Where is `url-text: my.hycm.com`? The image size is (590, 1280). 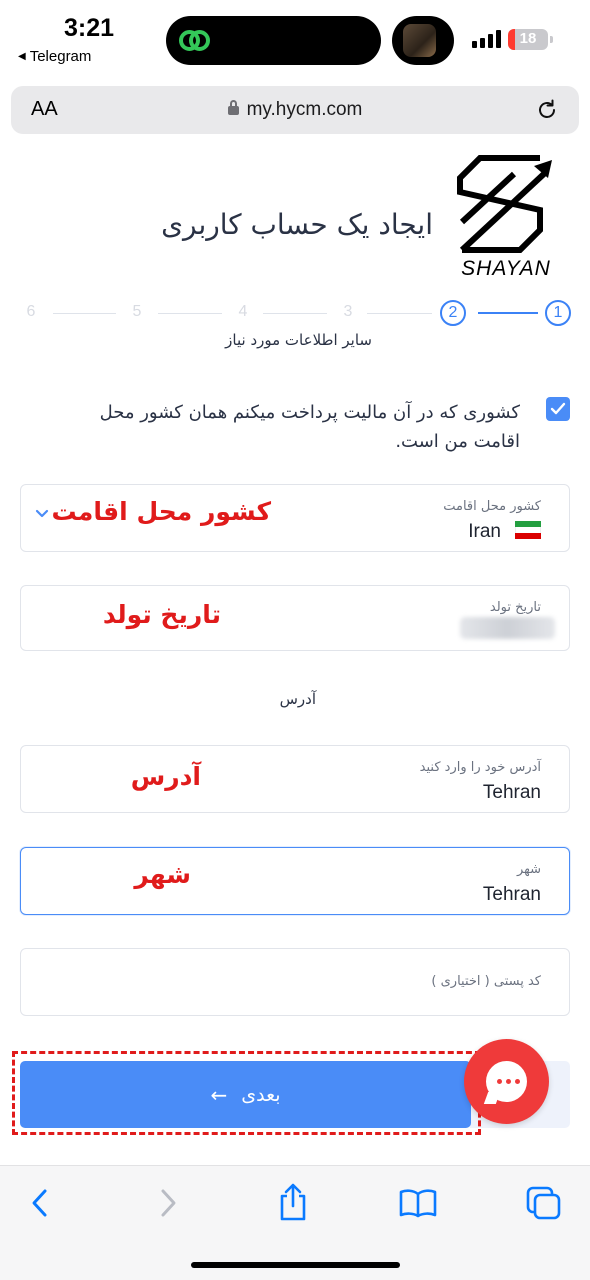 url-text: my.hycm.com is located at coordinates (304, 109).